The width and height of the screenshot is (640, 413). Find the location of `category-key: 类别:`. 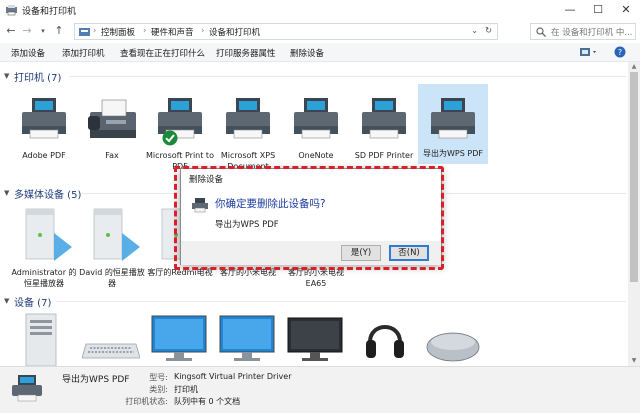

category-key: 类别: is located at coordinates (158, 389).